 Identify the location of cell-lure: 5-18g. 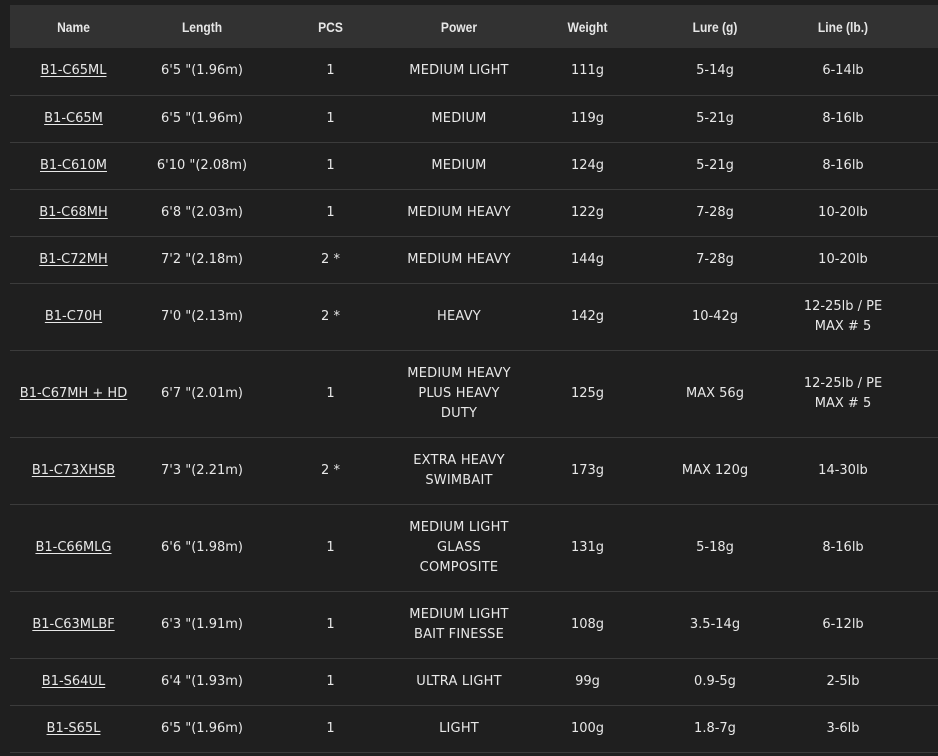
(715, 548).